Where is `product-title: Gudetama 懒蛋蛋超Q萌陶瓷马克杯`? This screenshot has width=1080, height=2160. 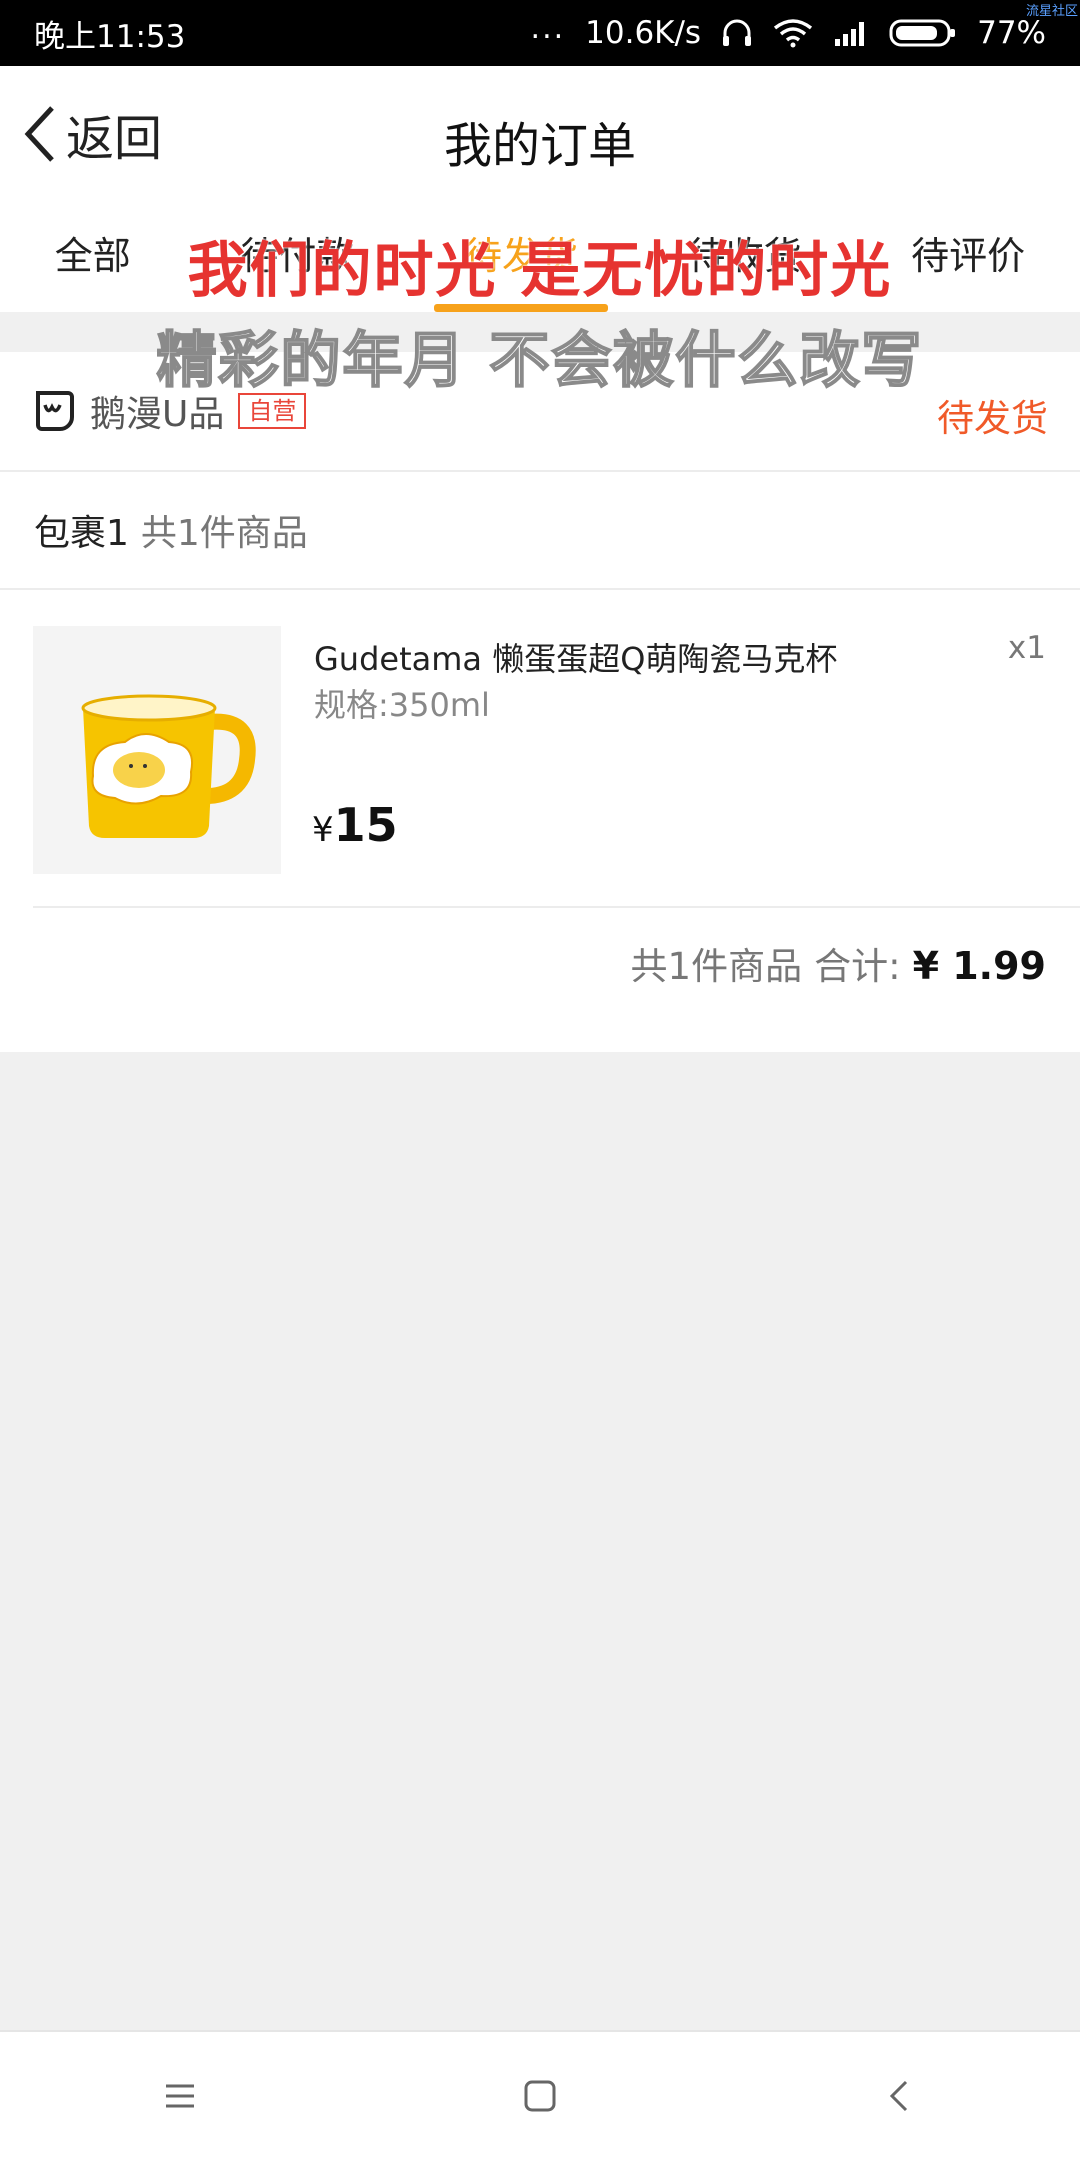 product-title: Gudetama 懒蛋蛋超Q萌陶瓷马克杯 is located at coordinates (575, 657).